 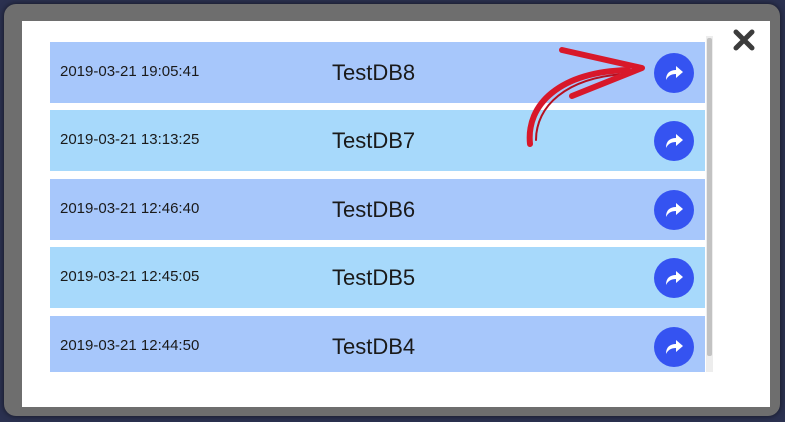 What do you see at coordinates (130, 139) in the screenshot?
I see `row-date: 2019-03-21 13:13:25` at bounding box center [130, 139].